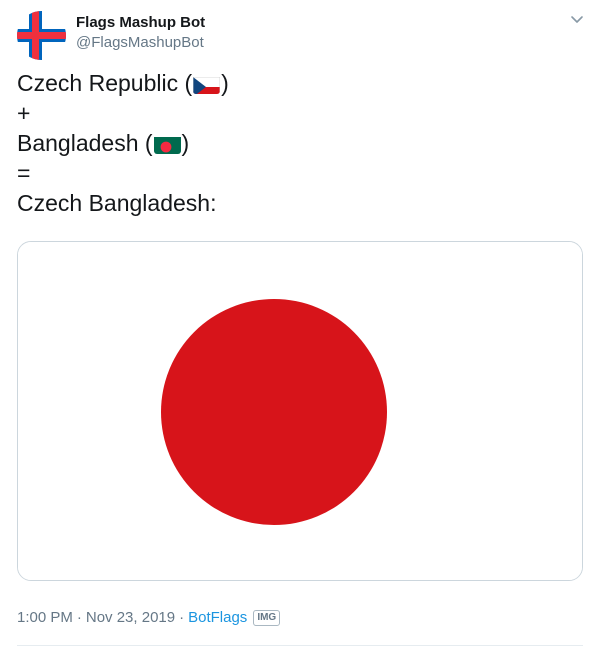  What do you see at coordinates (24, 113) in the screenshot?
I see `plus-sign: +` at bounding box center [24, 113].